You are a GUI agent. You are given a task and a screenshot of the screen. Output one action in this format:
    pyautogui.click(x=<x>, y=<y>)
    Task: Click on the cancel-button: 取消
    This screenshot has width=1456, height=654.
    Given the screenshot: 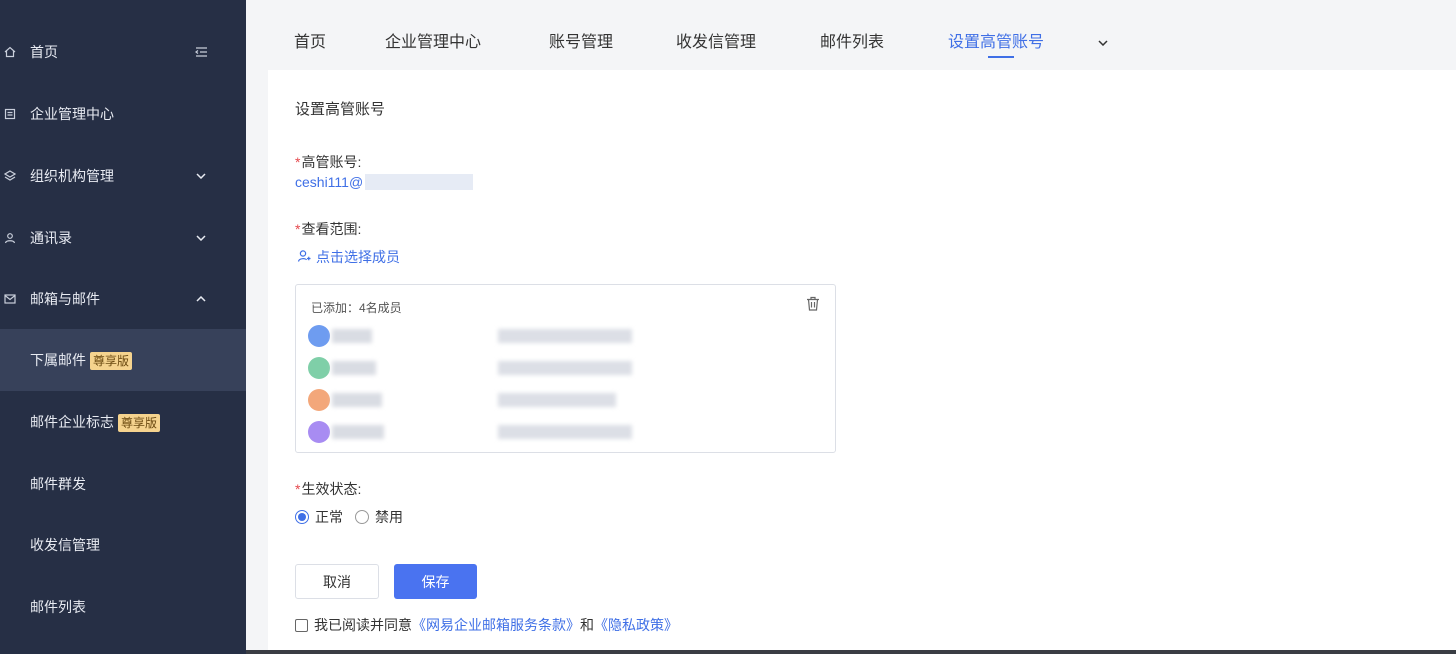 What is the action you would take?
    pyautogui.click(x=337, y=581)
    